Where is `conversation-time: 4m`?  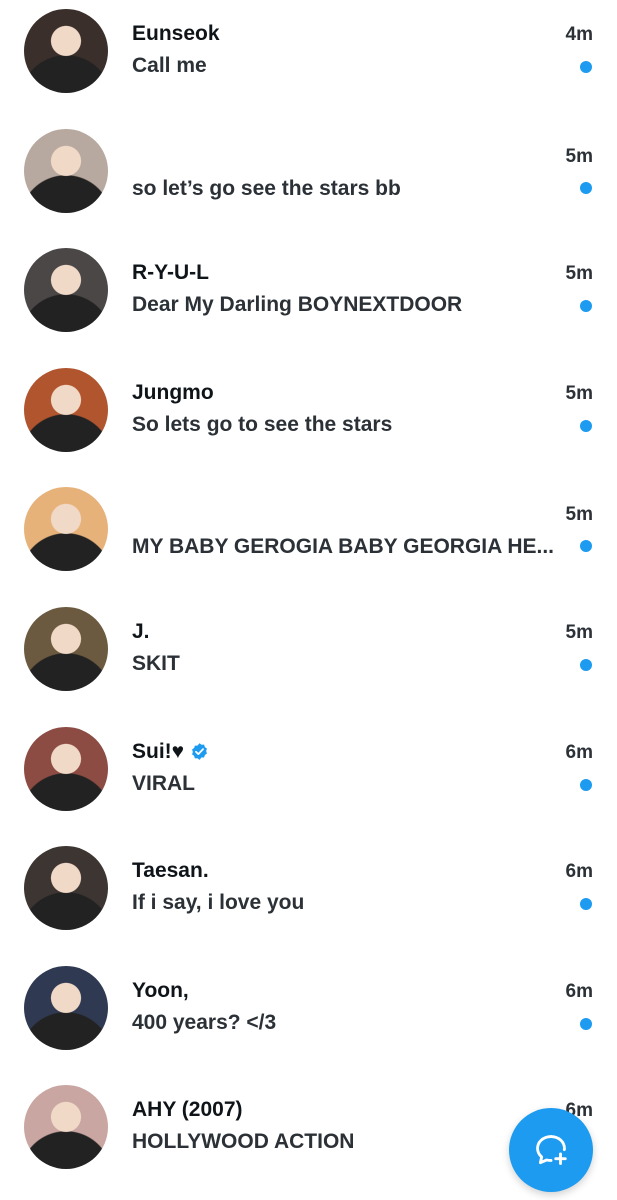 conversation-time: 4m is located at coordinates (579, 35).